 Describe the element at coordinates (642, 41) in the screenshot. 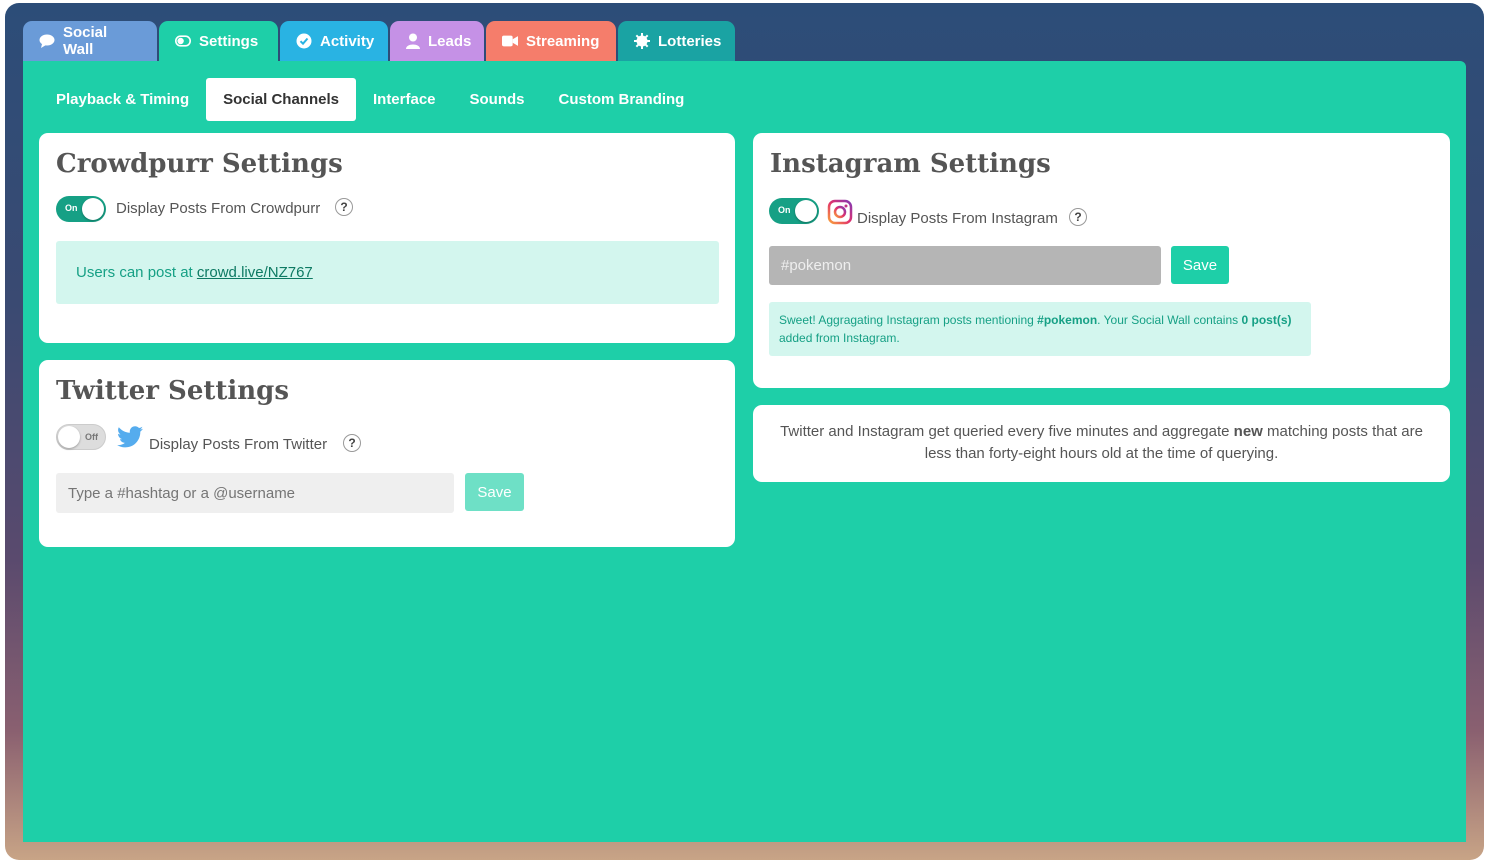

I see `gear-badge-icon` at that location.